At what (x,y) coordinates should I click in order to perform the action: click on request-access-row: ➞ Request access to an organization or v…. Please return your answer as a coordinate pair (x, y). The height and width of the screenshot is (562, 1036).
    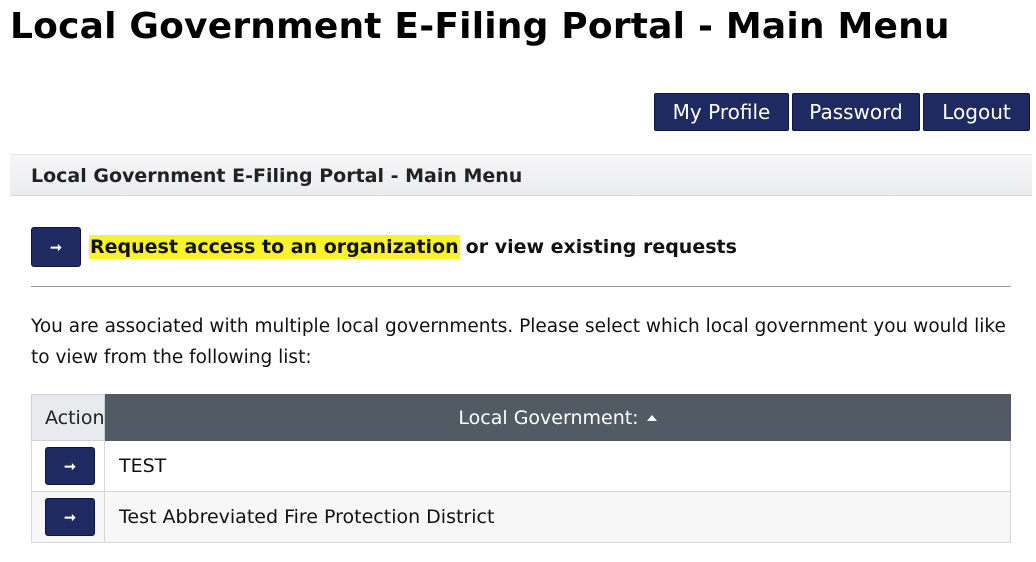
    Looking at the image, I should click on (384, 247).